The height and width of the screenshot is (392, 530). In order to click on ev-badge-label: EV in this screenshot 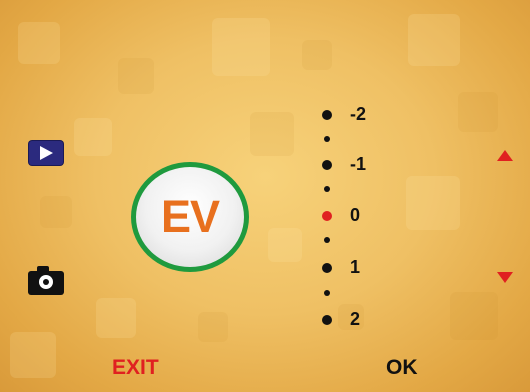, I will do `click(190, 216)`.